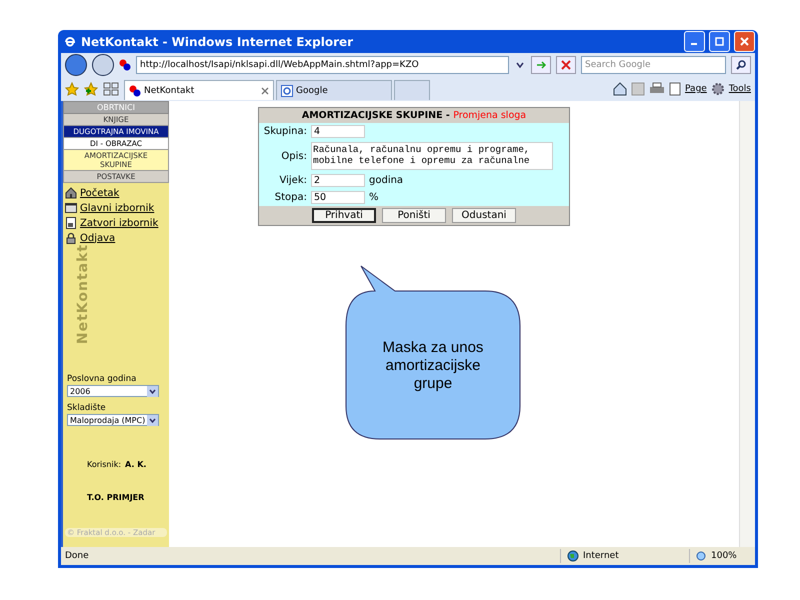 Image resolution: width=800 pixels, height=600 pixels. I want to click on search-field: Search Google, so click(653, 65).